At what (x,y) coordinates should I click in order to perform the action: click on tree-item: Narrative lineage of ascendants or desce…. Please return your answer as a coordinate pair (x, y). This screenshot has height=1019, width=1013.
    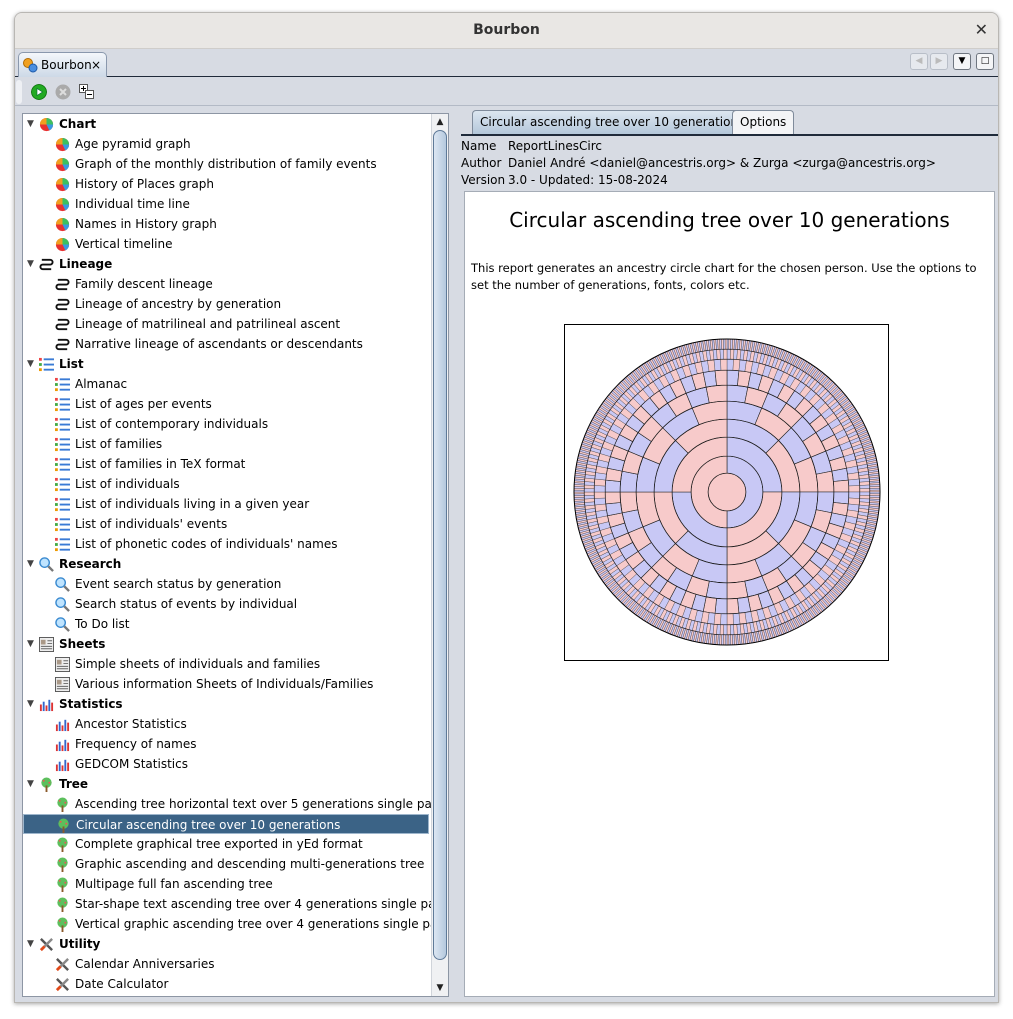
    Looking at the image, I should click on (226, 344).